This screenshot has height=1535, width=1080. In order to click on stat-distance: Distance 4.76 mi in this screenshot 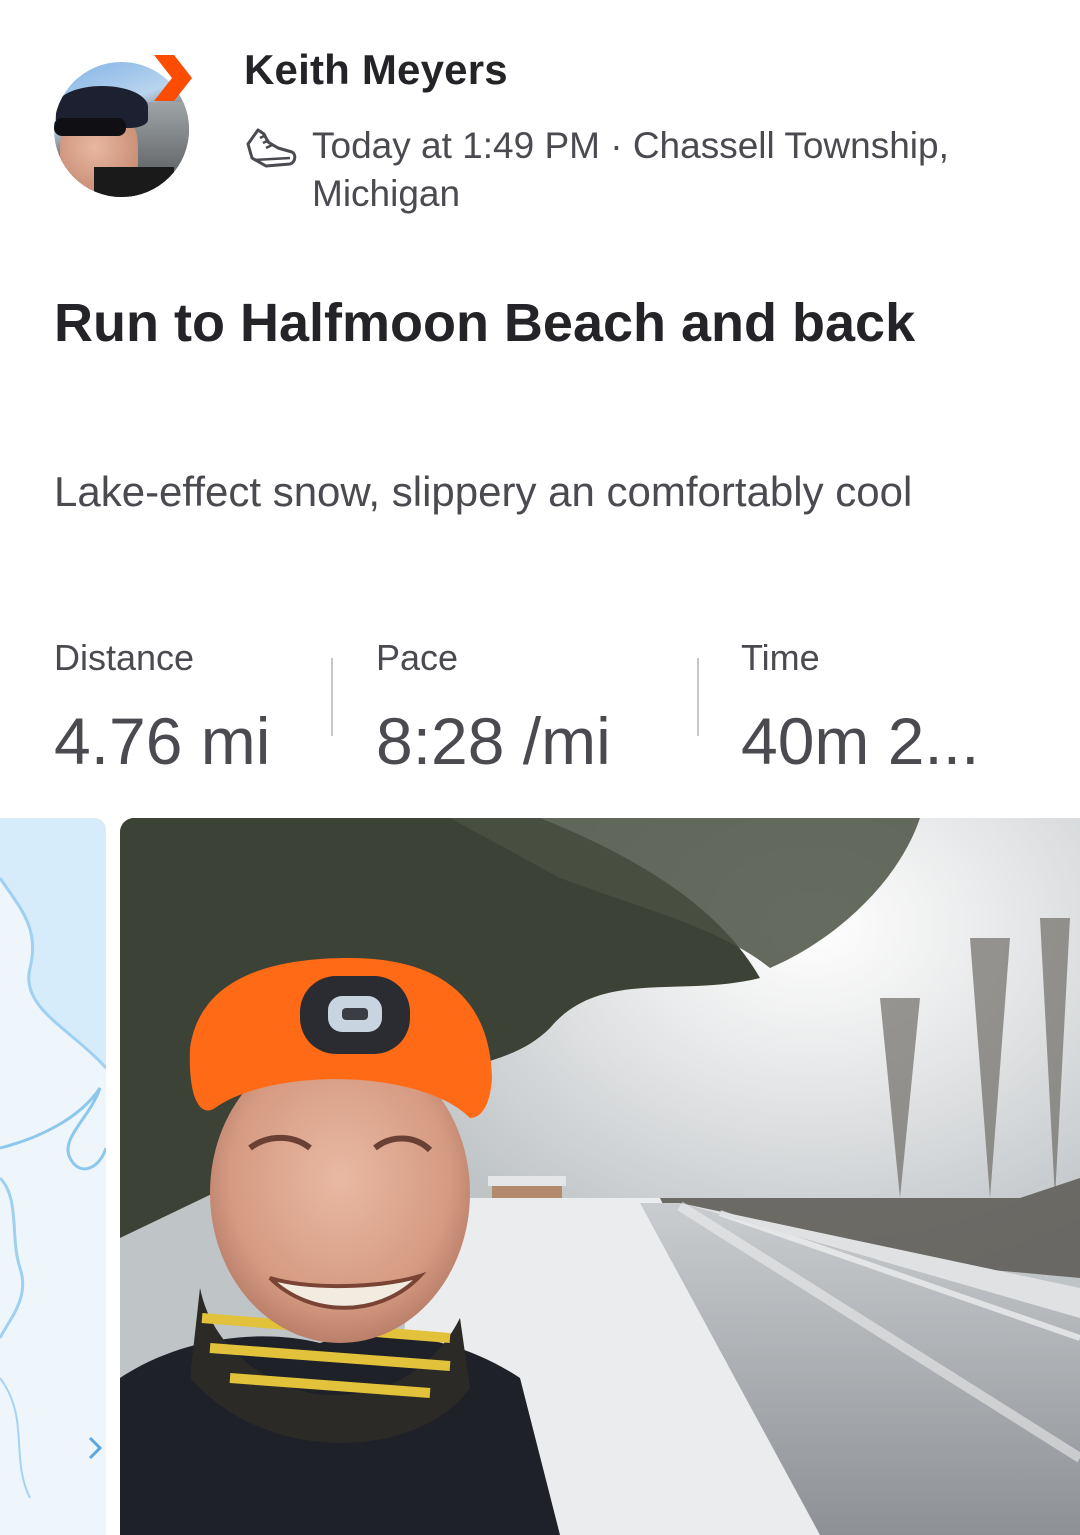, I will do `click(162, 709)`.